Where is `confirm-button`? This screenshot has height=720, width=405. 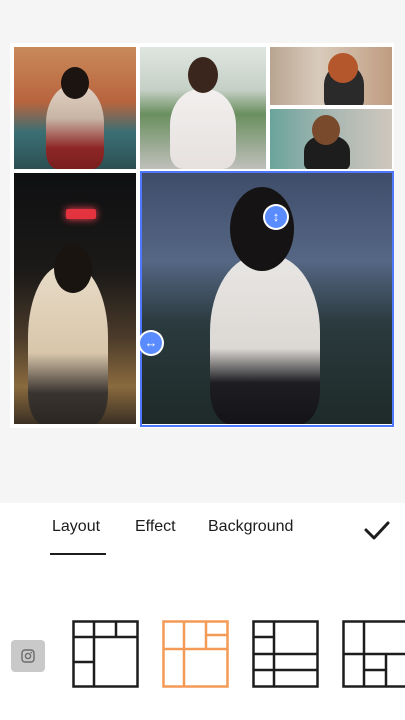 confirm-button is located at coordinates (377, 530).